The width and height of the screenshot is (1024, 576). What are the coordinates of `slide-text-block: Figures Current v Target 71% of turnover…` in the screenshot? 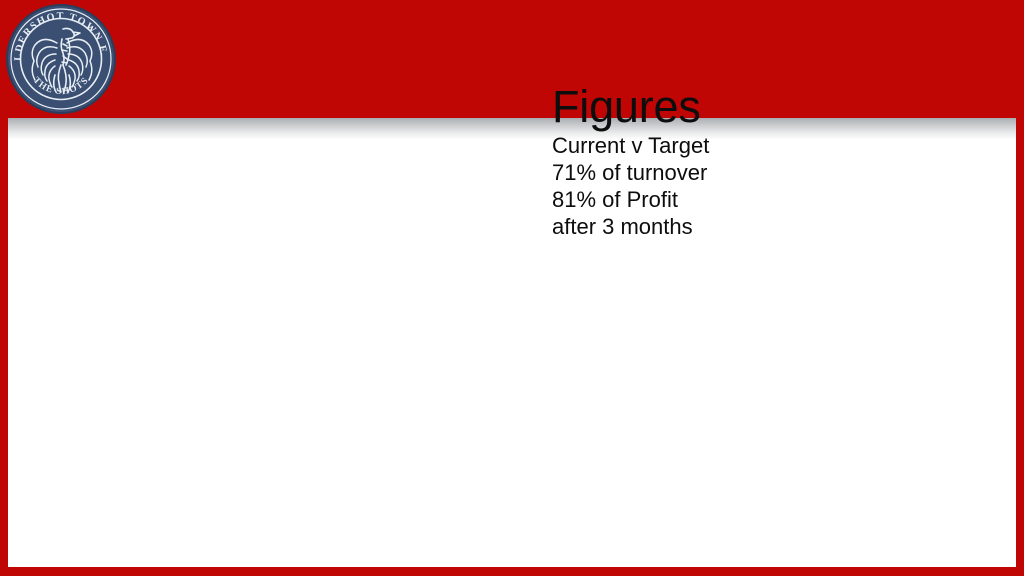 It's located at (762, 161).